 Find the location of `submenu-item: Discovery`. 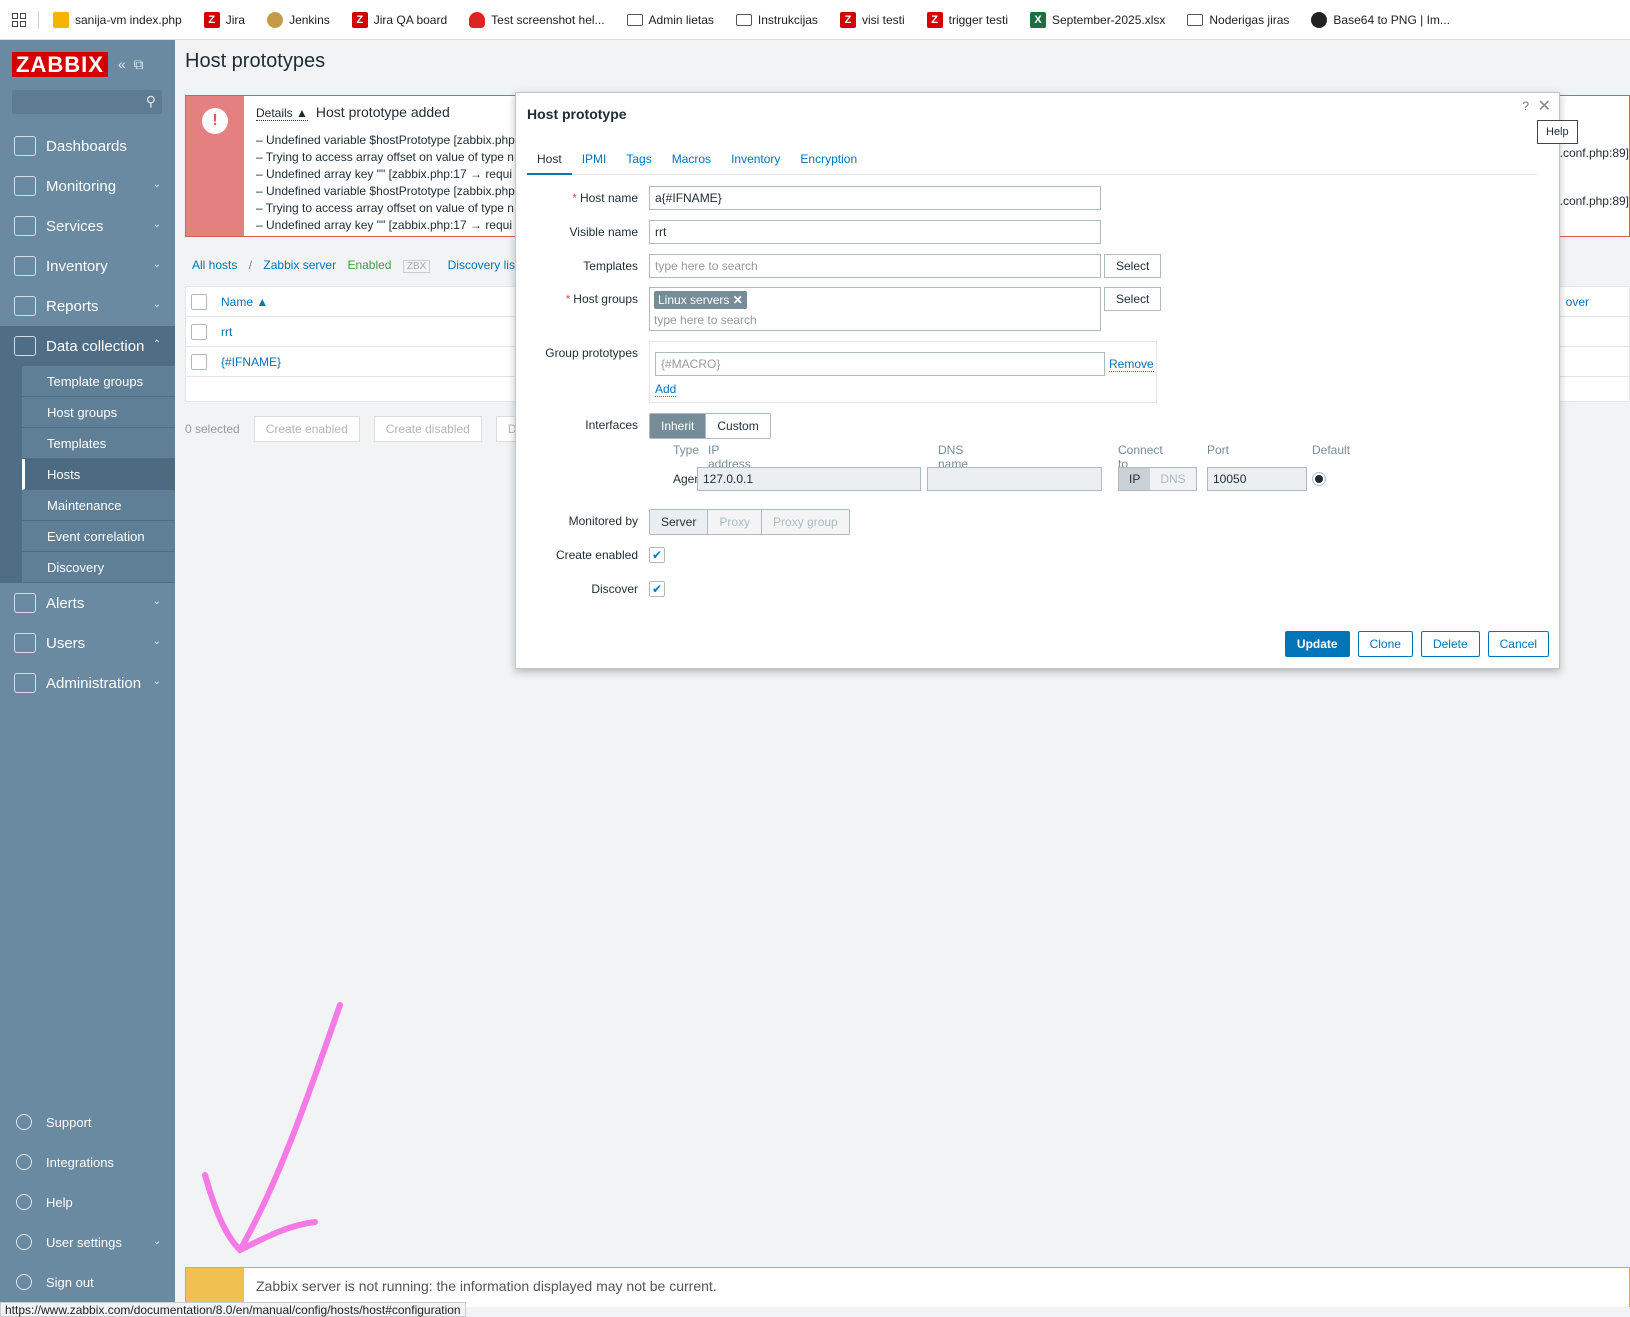

submenu-item: Discovery is located at coordinates (98, 567).